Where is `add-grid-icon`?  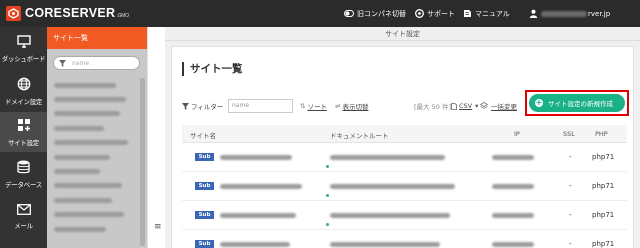 add-grid-icon is located at coordinates (23, 124).